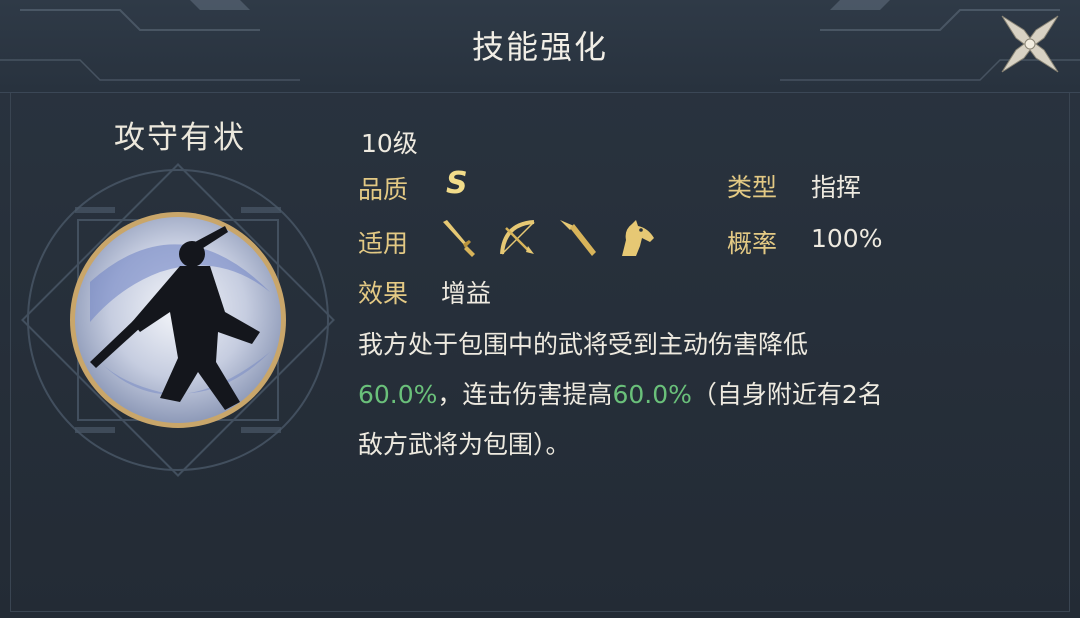 This screenshot has width=1080, height=618. Describe the element at coordinates (383, 243) in the screenshot. I see `applicable-label: 适用` at that location.